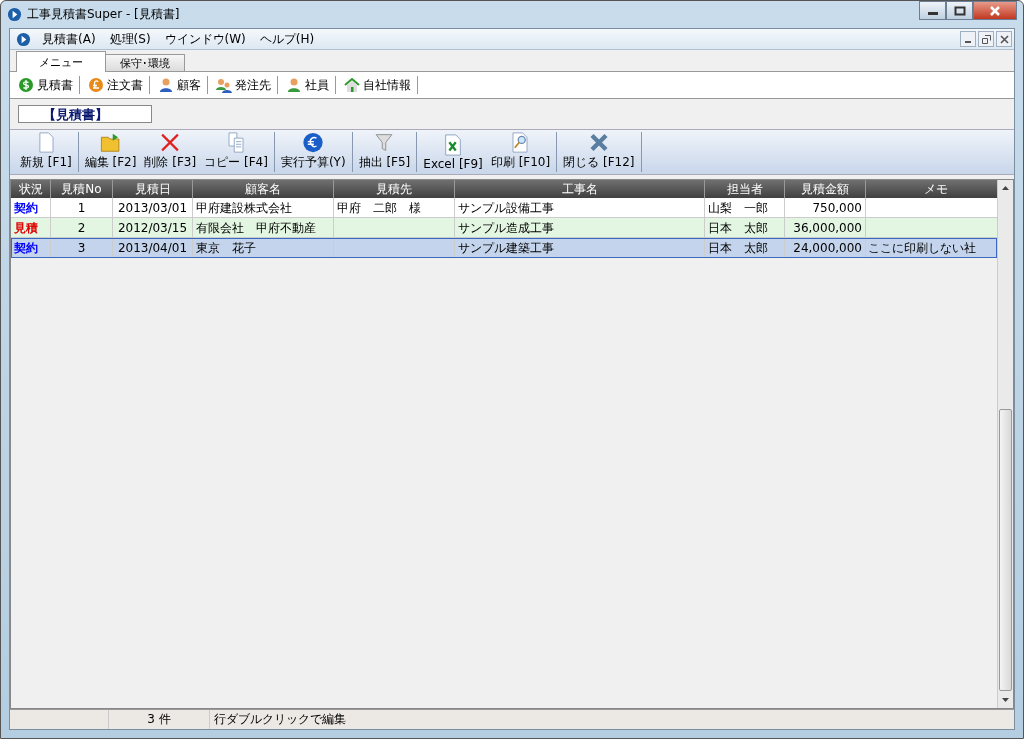 The height and width of the screenshot is (739, 1024). I want to click on euro-coin-icon, so click(313, 142).